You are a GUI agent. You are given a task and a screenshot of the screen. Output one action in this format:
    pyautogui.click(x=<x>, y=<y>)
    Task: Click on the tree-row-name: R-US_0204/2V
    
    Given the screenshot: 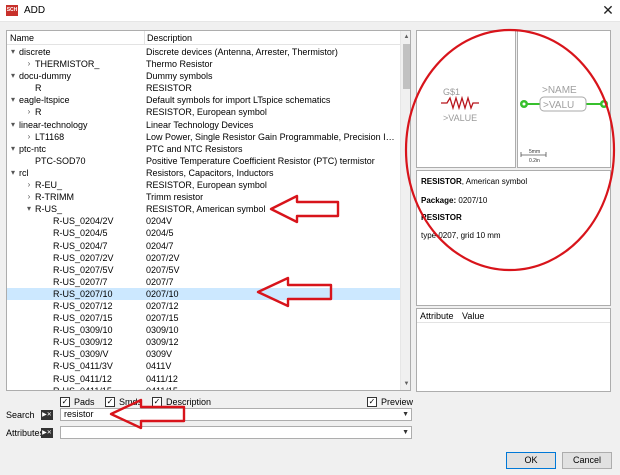 What is the action you would take?
    pyautogui.click(x=83, y=221)
    